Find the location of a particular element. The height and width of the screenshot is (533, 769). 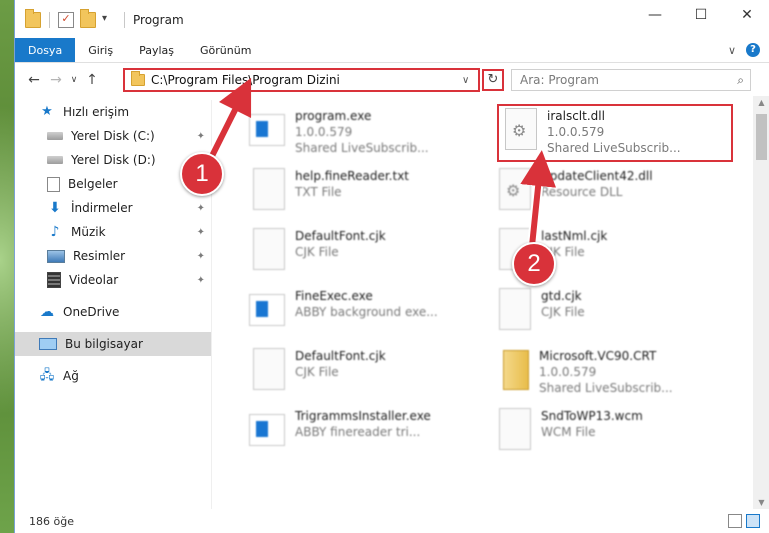

file-name: program.exe is located at coordinates (333, 116).